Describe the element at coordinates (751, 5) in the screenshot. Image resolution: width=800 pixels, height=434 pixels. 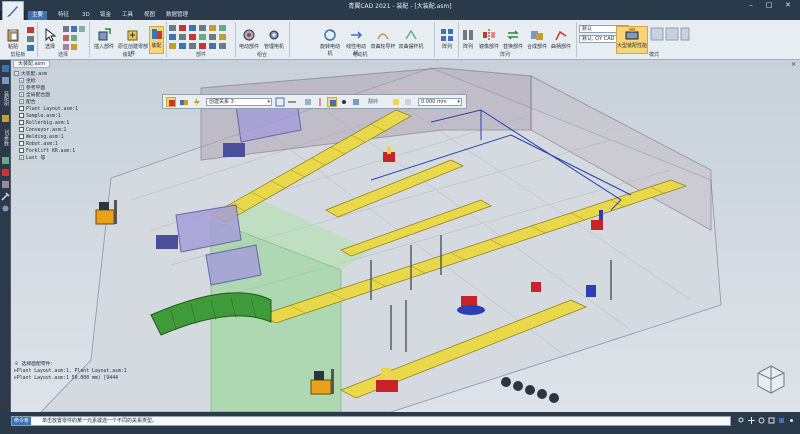
I see `minimize-button: –` at that location.